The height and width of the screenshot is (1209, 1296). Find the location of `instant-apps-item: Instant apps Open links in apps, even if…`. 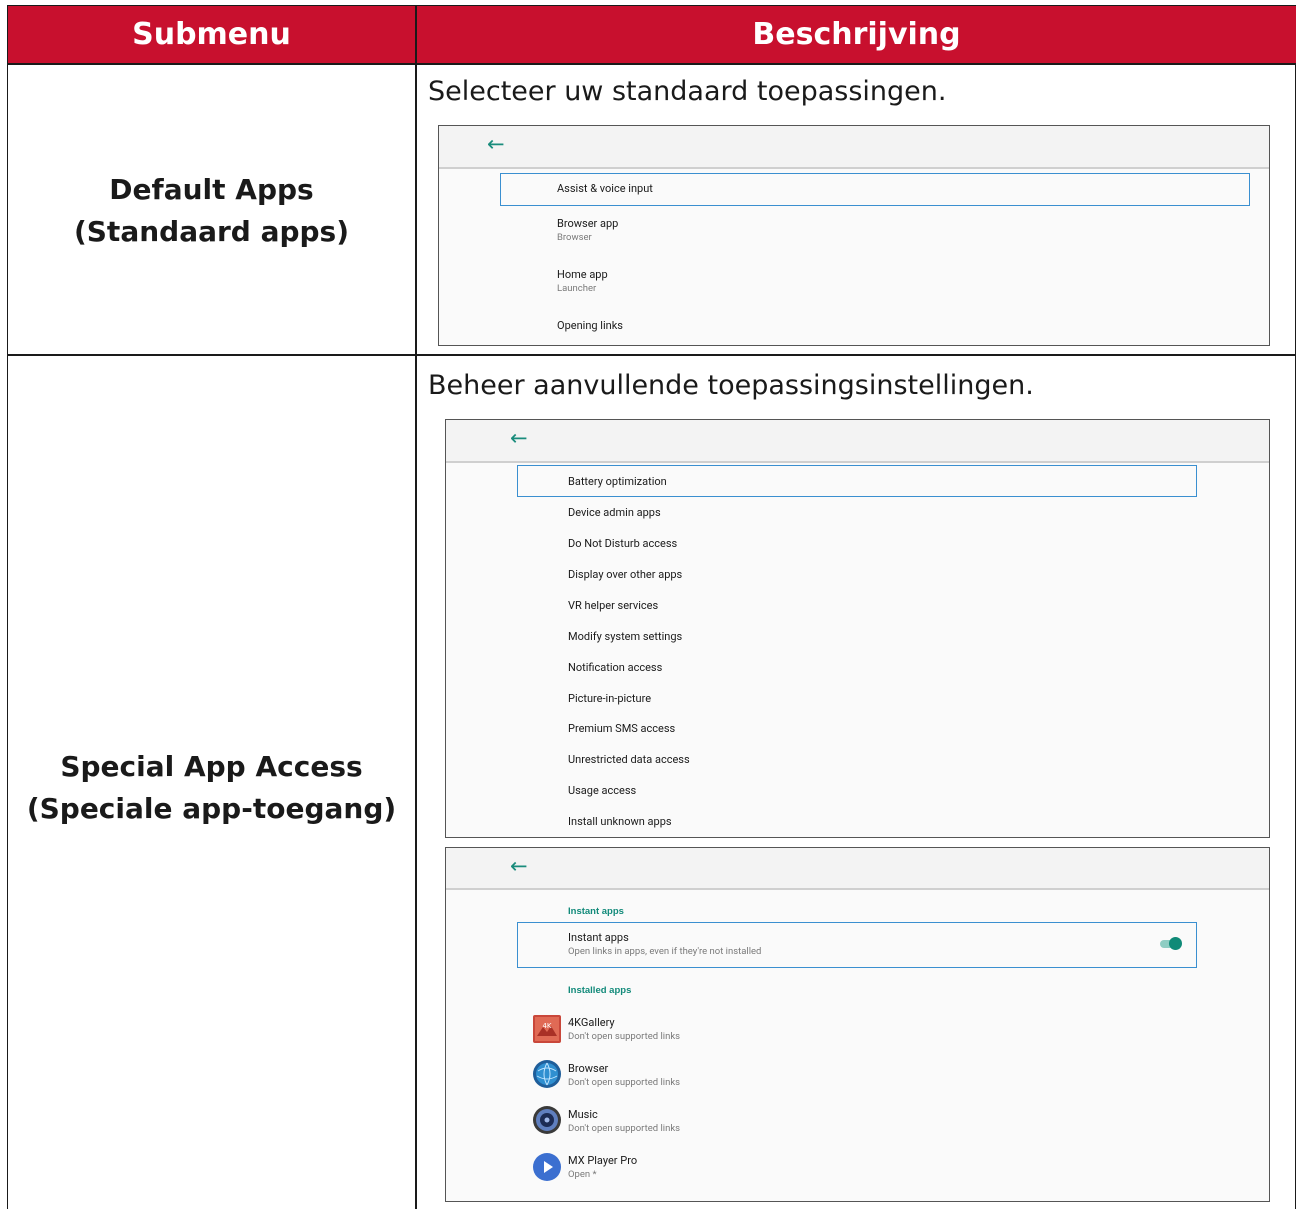

instant-apps-item: Instant apps Open links in apps, even if… is located at coordinates (664, 944).